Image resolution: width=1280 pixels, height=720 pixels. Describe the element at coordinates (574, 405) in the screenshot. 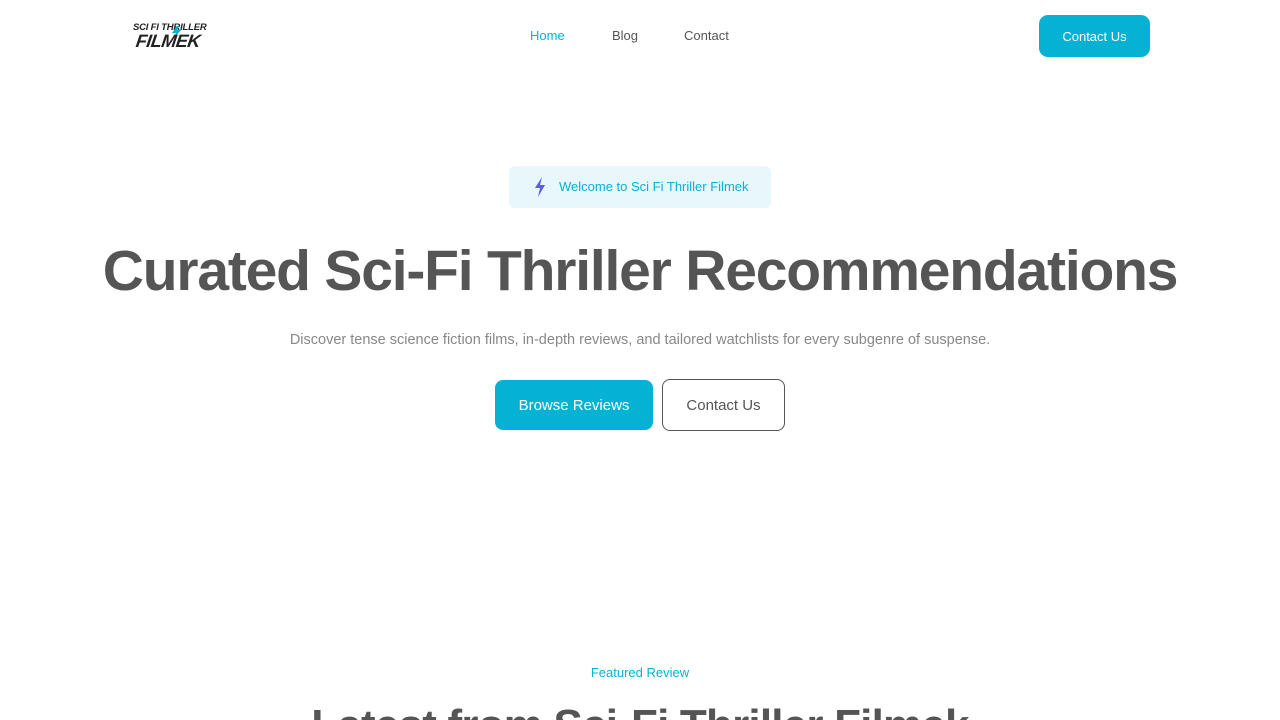

I see `browse-reviews-button: Browse Reviews` at that location.